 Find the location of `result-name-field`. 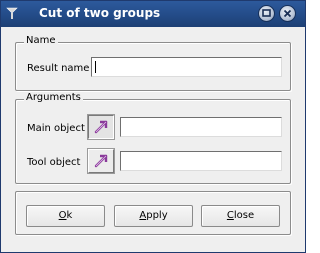

result-name-field is located at coordinates (186, 67).